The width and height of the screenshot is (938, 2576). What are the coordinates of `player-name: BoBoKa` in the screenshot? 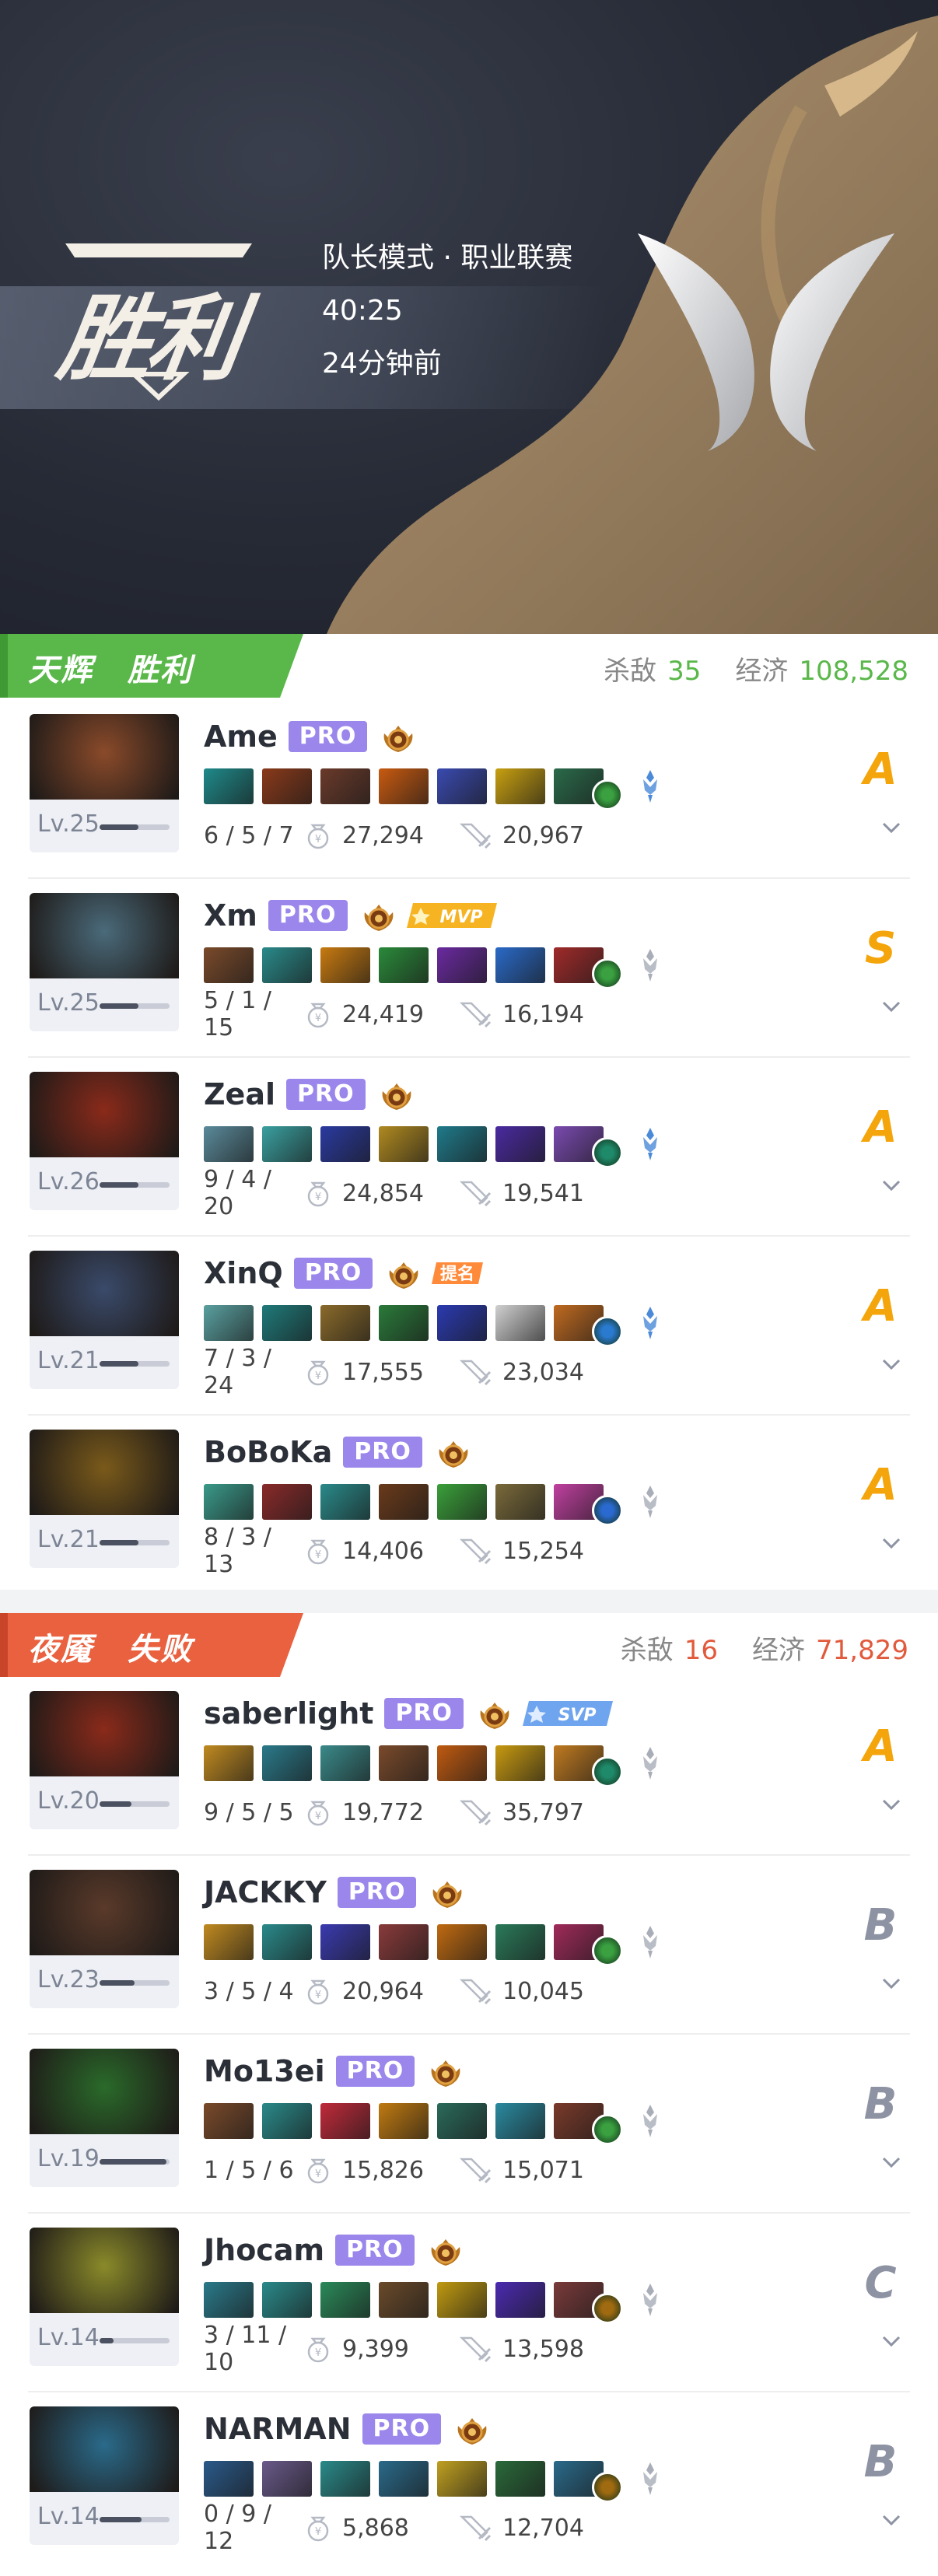 It's located at (268, 1452).